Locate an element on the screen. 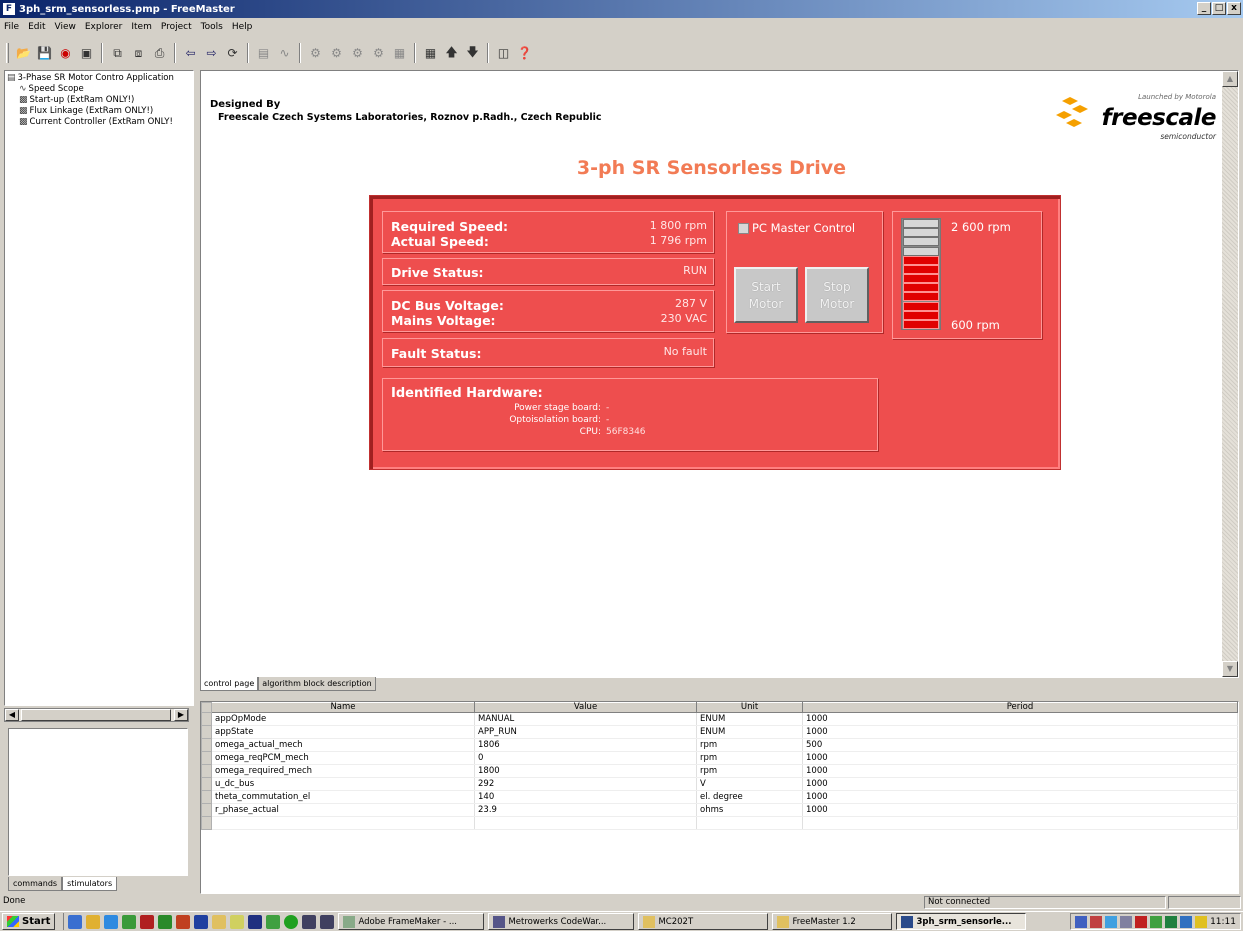  minimize-button: _ is located at coordinates (1204, 8).